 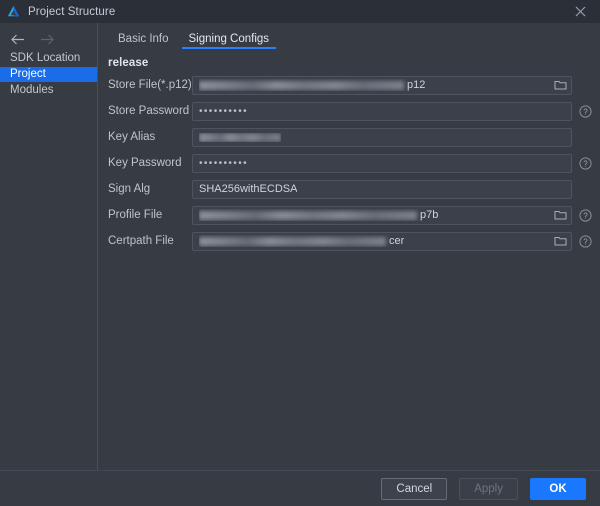 What do you see at coordinates (72, 11) in the screenshot?
I see `window-title: Project Structure` at bounding box center [72, 11].